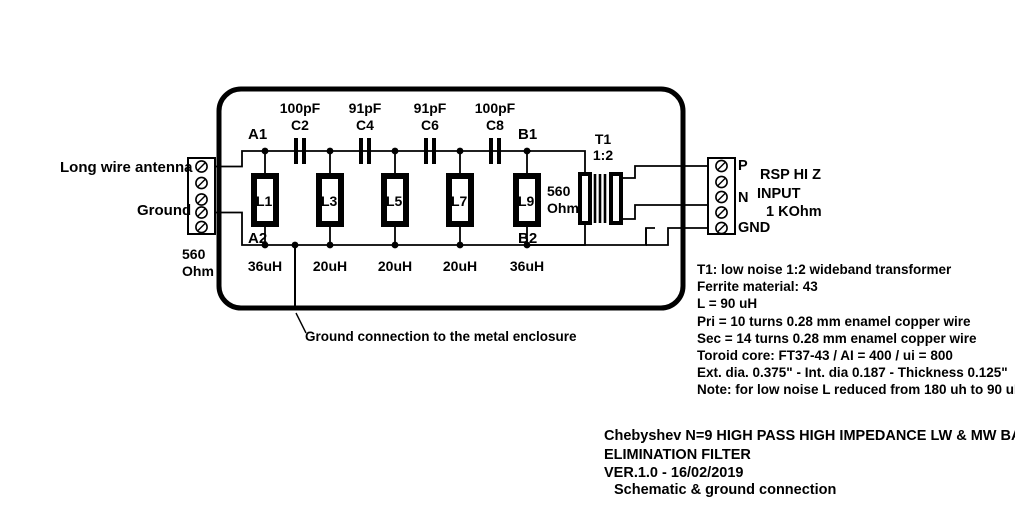 The height and width of the screenshot is (526, 1015). I want to click on capacitor-c4-ref: C4, so click(365, 125).